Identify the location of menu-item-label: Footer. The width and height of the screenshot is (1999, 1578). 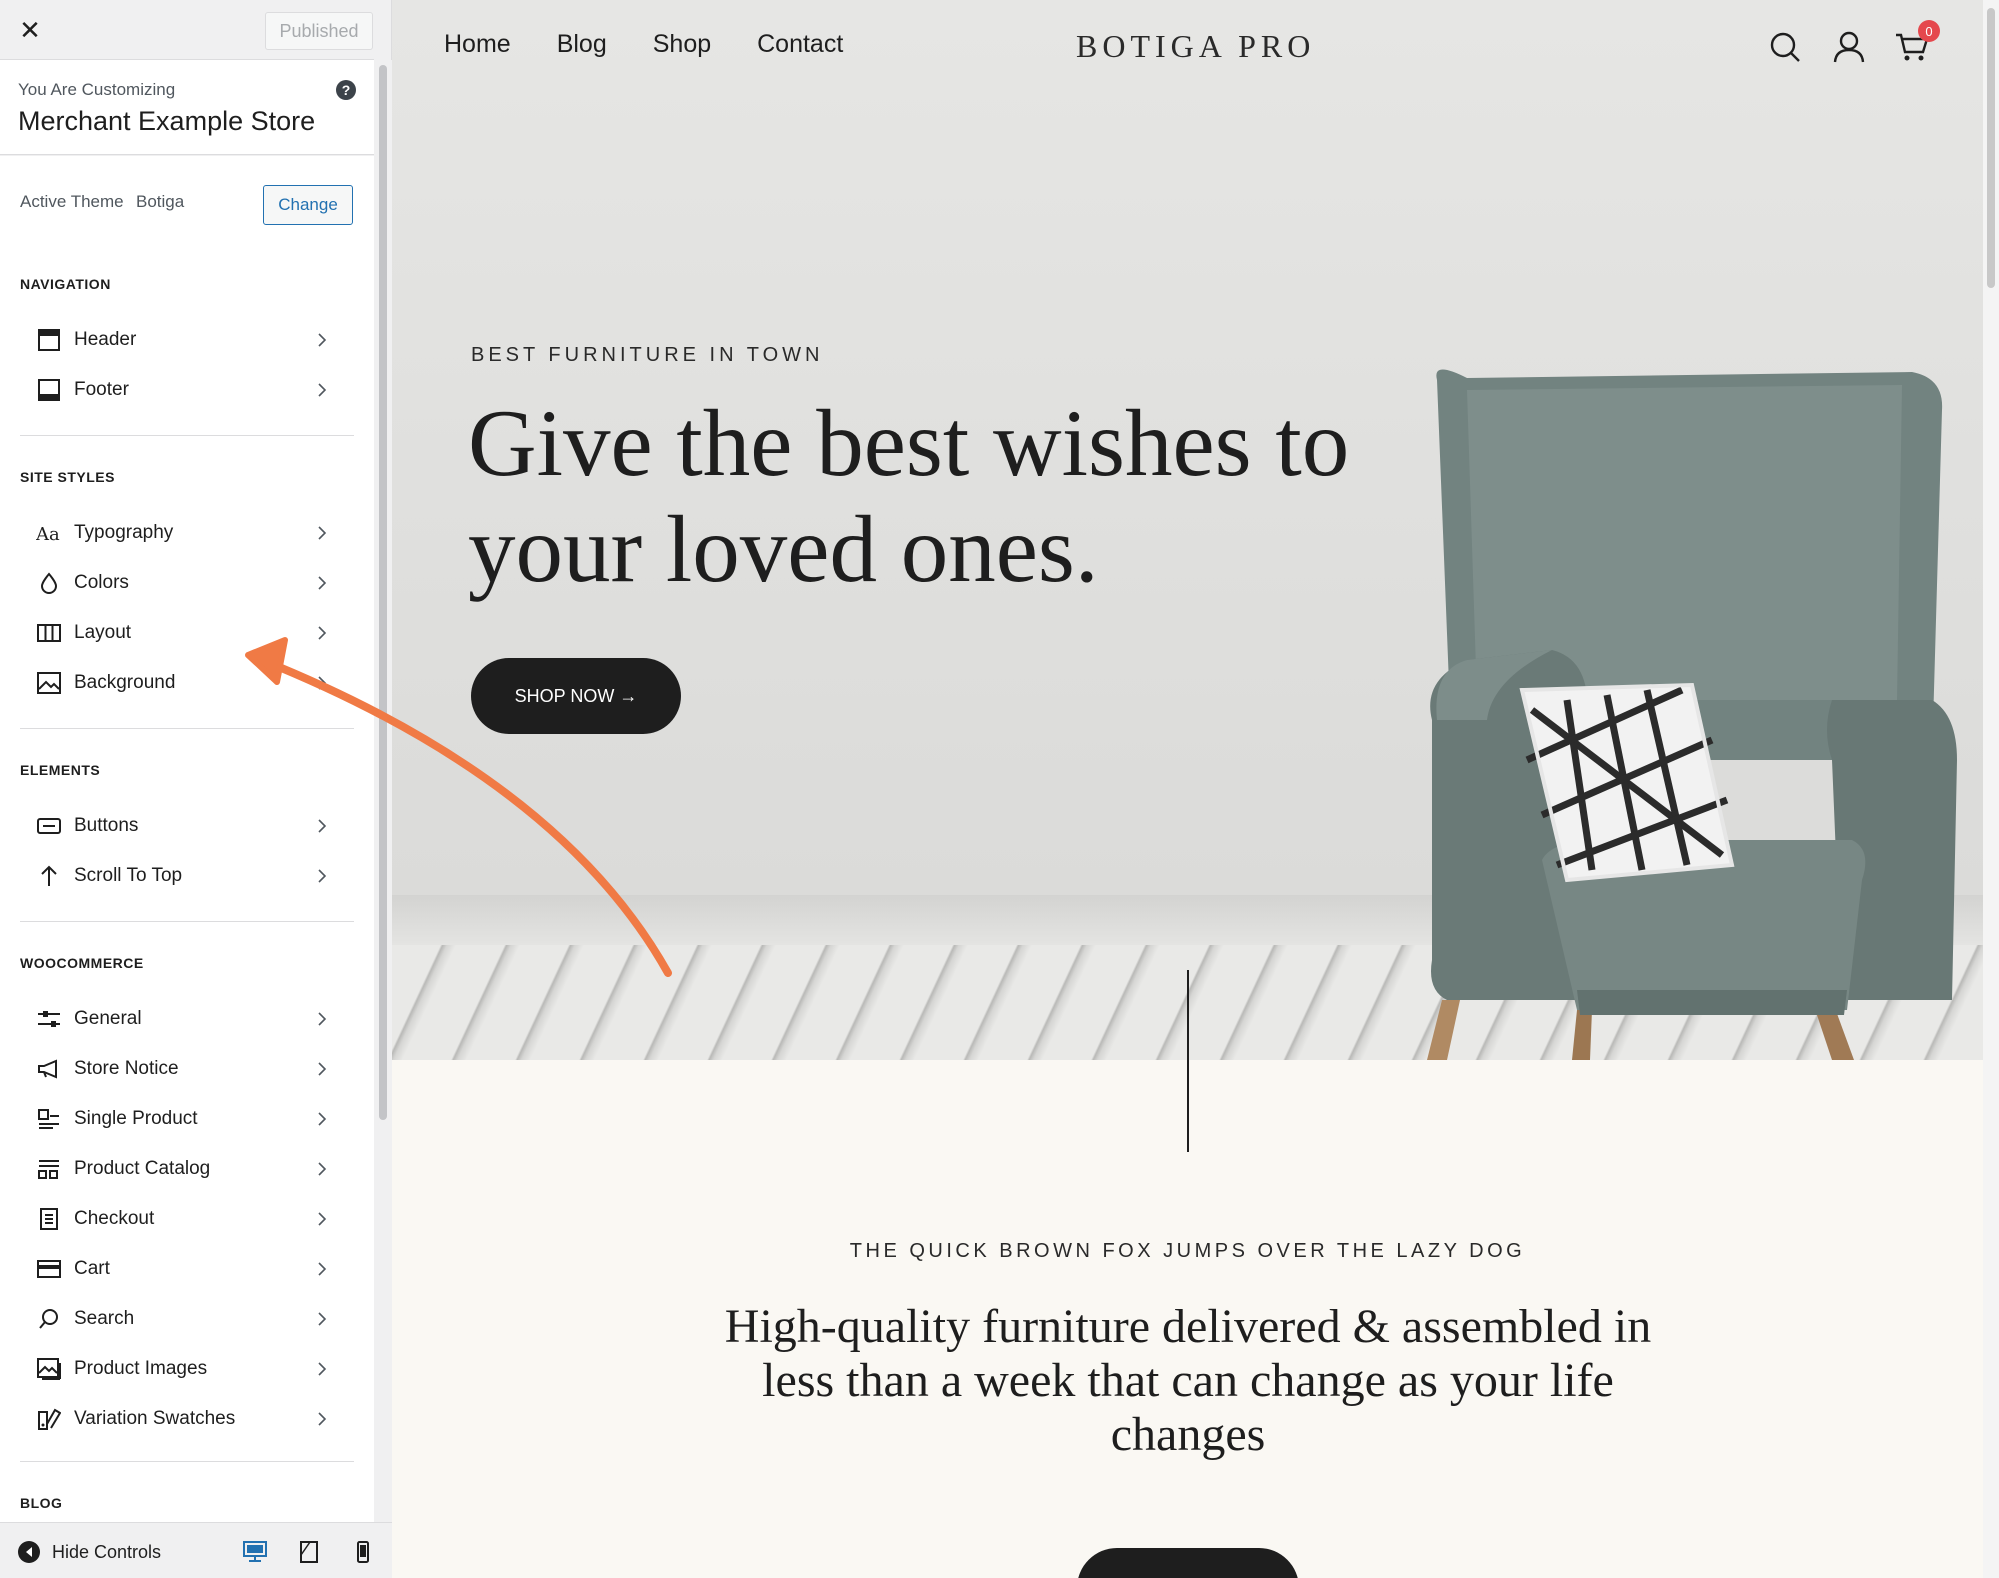
(101, 389).